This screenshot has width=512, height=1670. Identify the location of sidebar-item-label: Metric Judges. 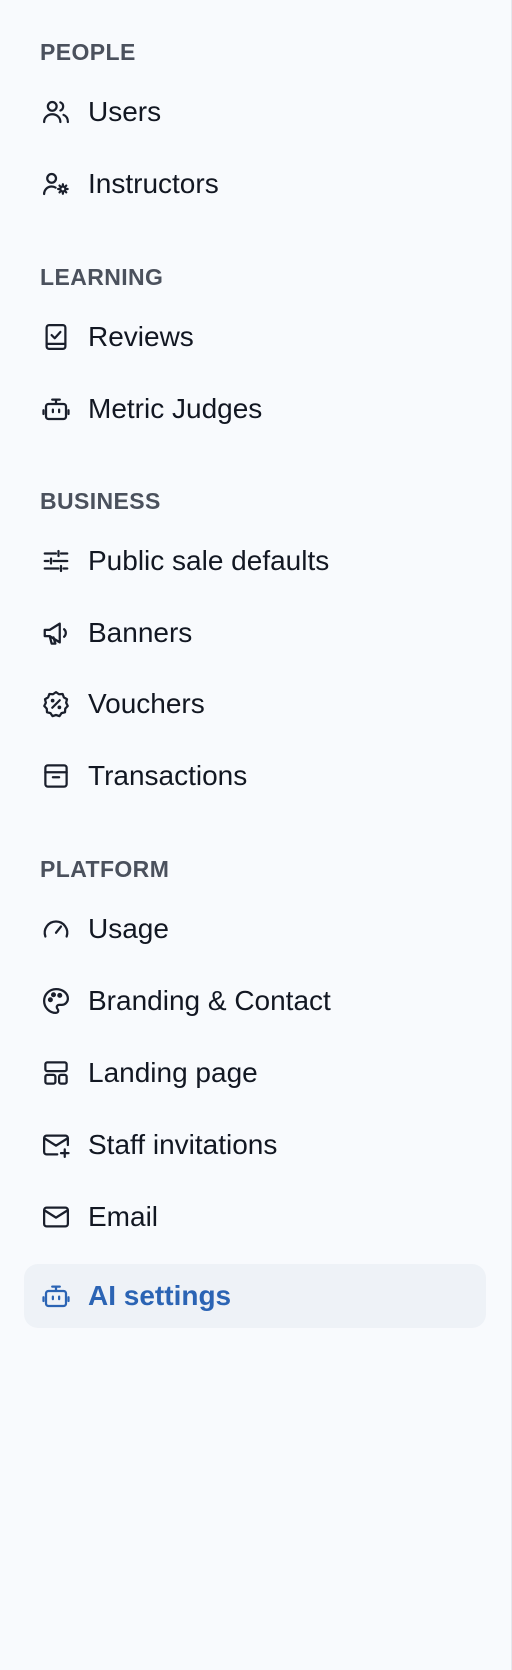
(175, 408).